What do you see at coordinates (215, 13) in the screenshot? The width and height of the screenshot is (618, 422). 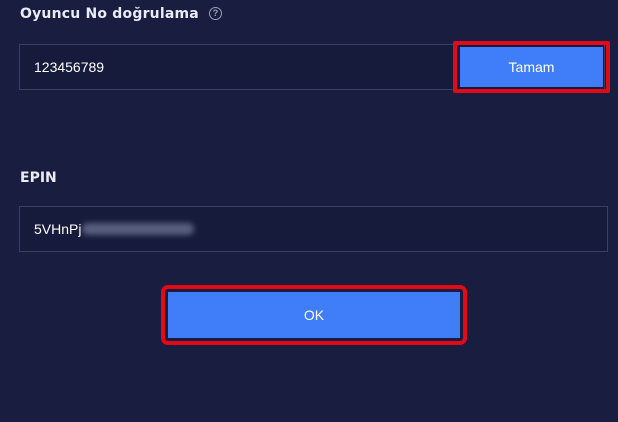 I see `question-circle-icon: ?` at bounding box center [215, 13].